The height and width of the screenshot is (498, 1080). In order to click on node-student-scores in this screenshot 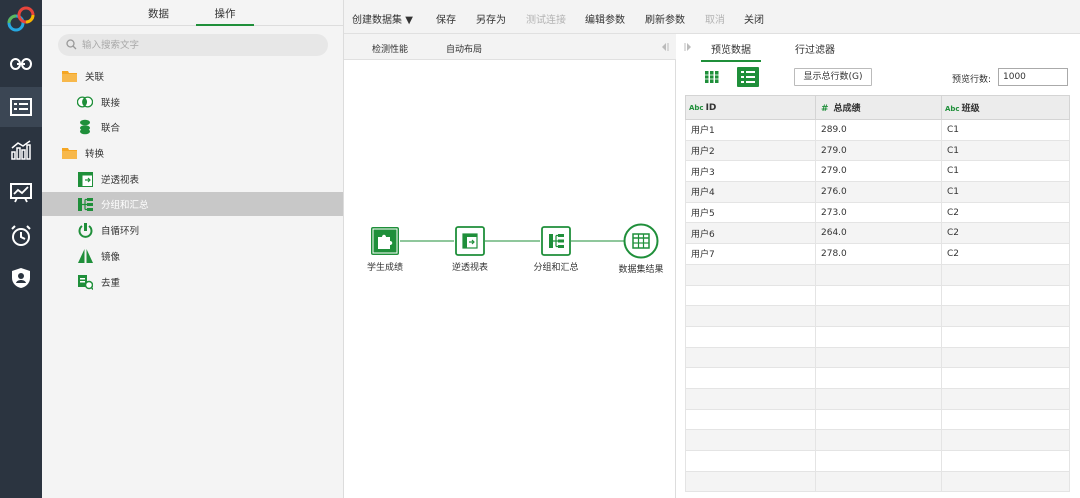, I will do `click(385, 241)`.